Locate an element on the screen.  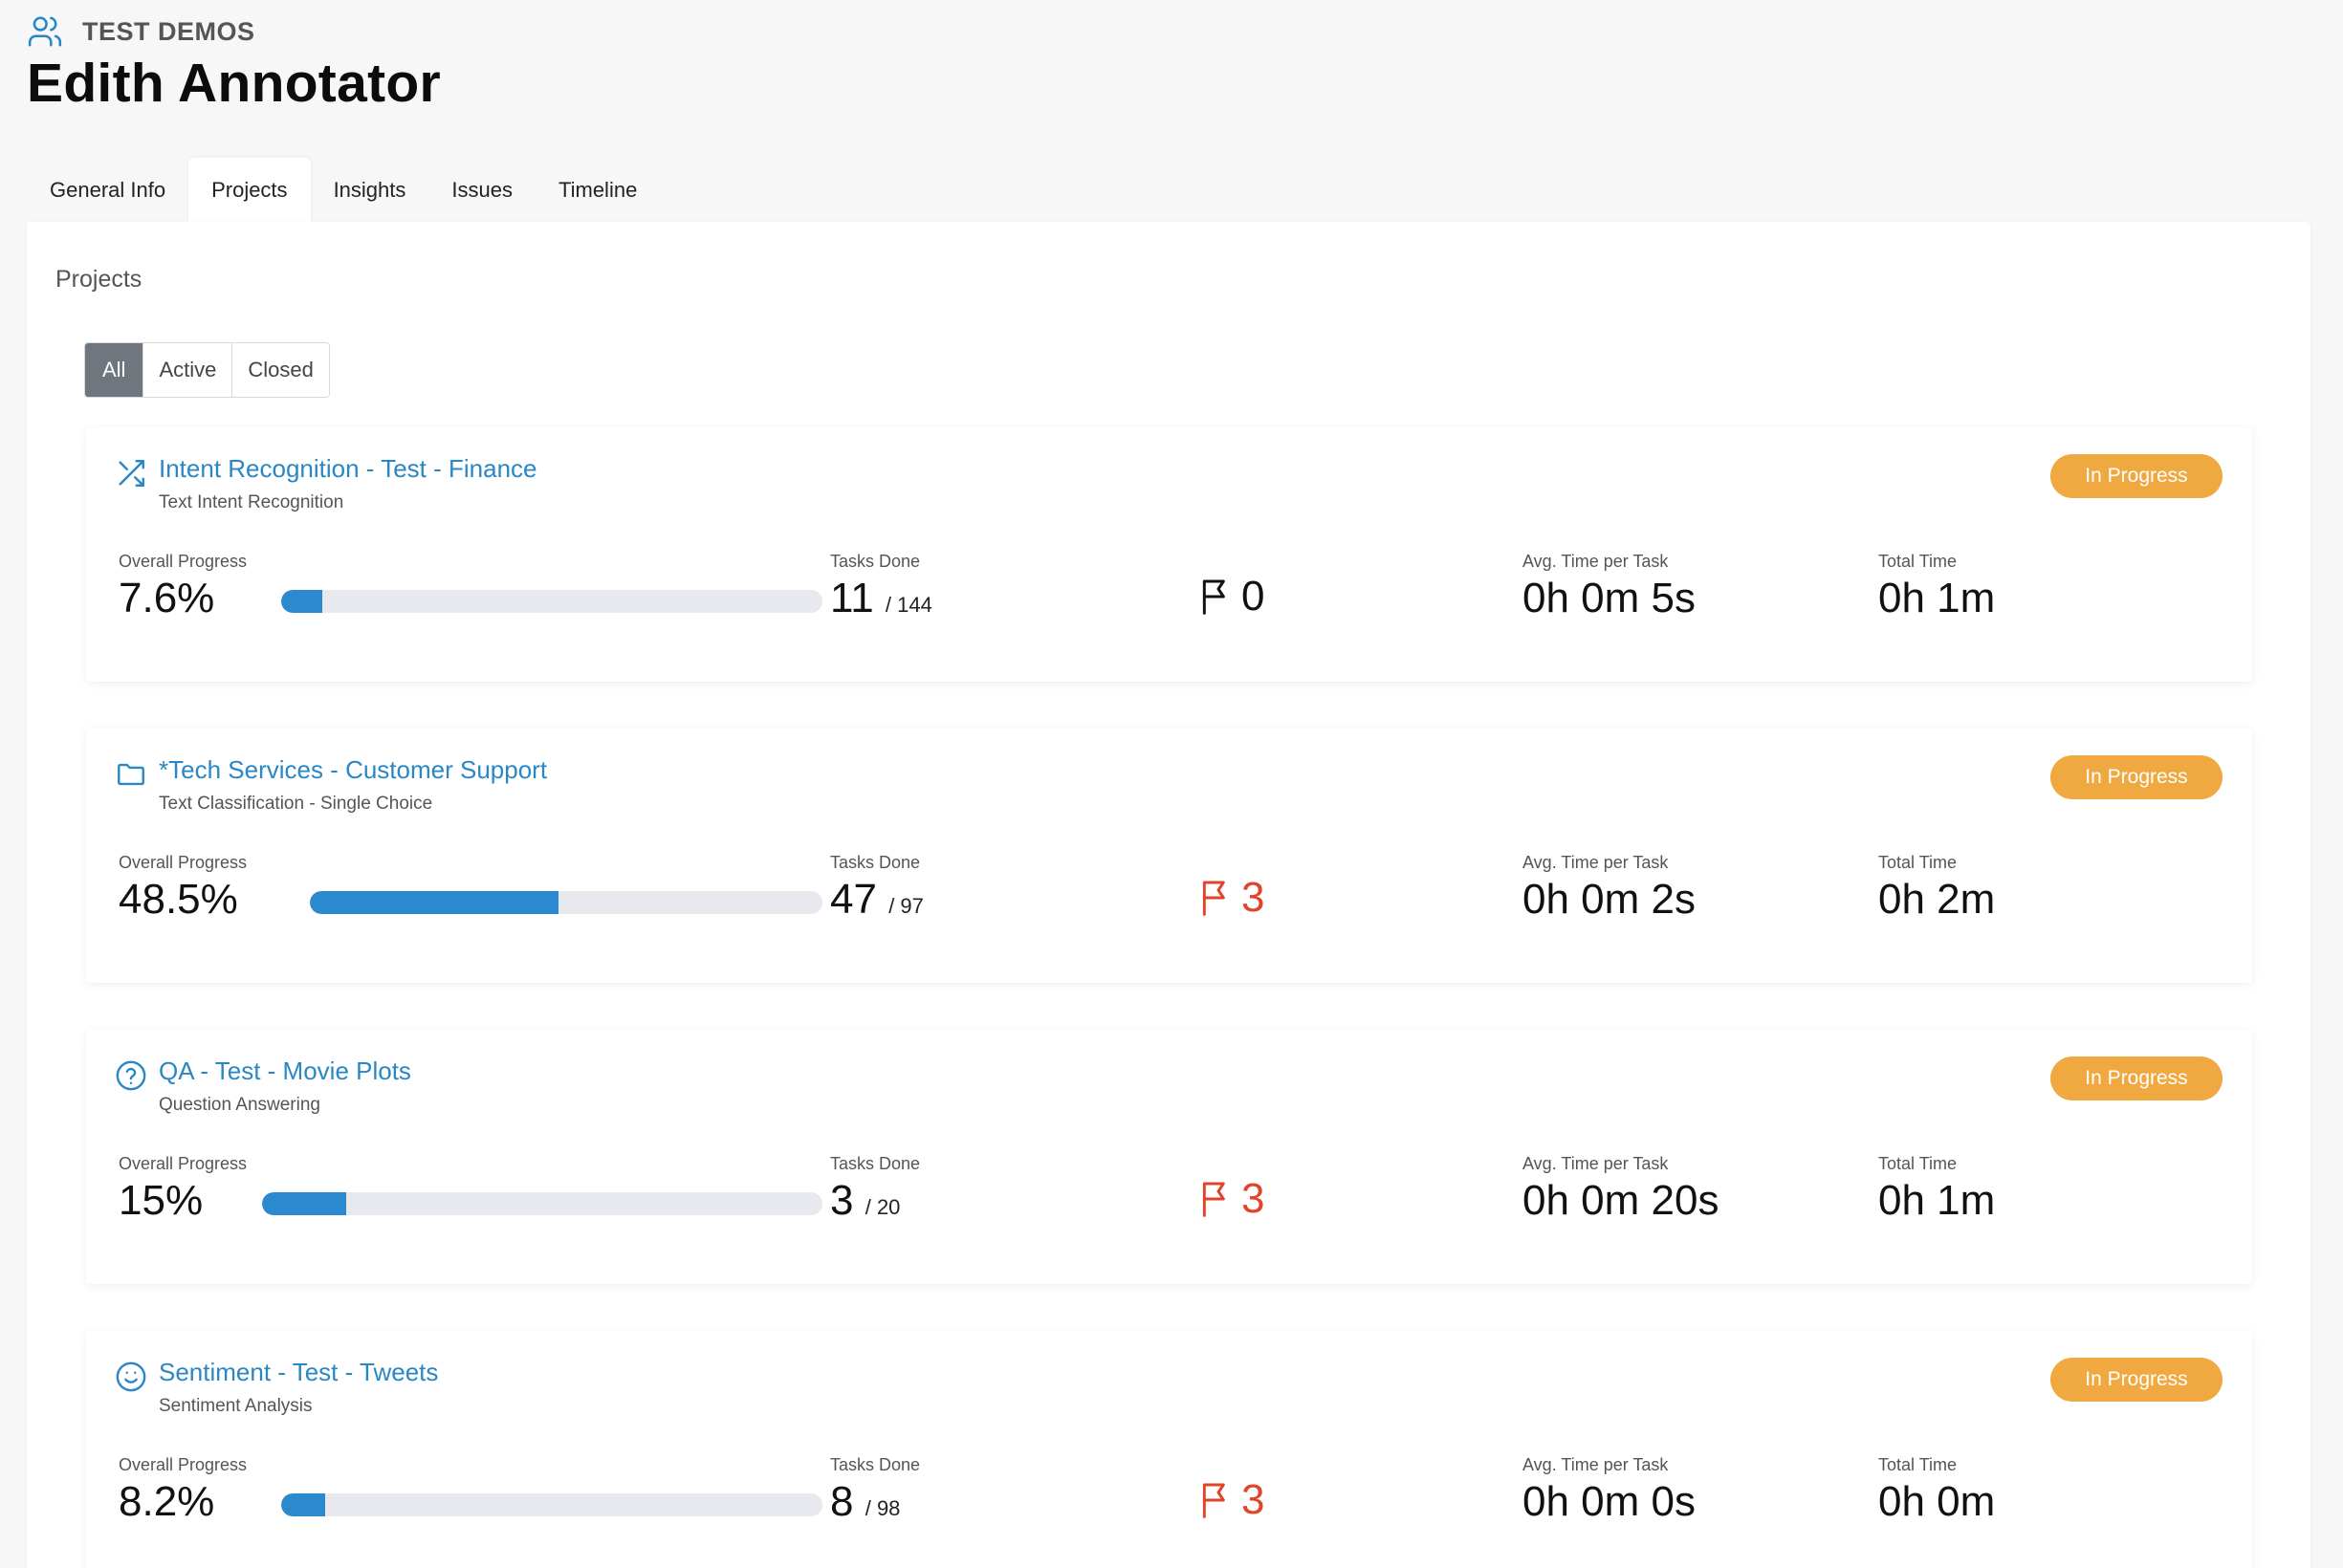
total-time-value: 0h 0m is located at coordinates (1937, 1501).